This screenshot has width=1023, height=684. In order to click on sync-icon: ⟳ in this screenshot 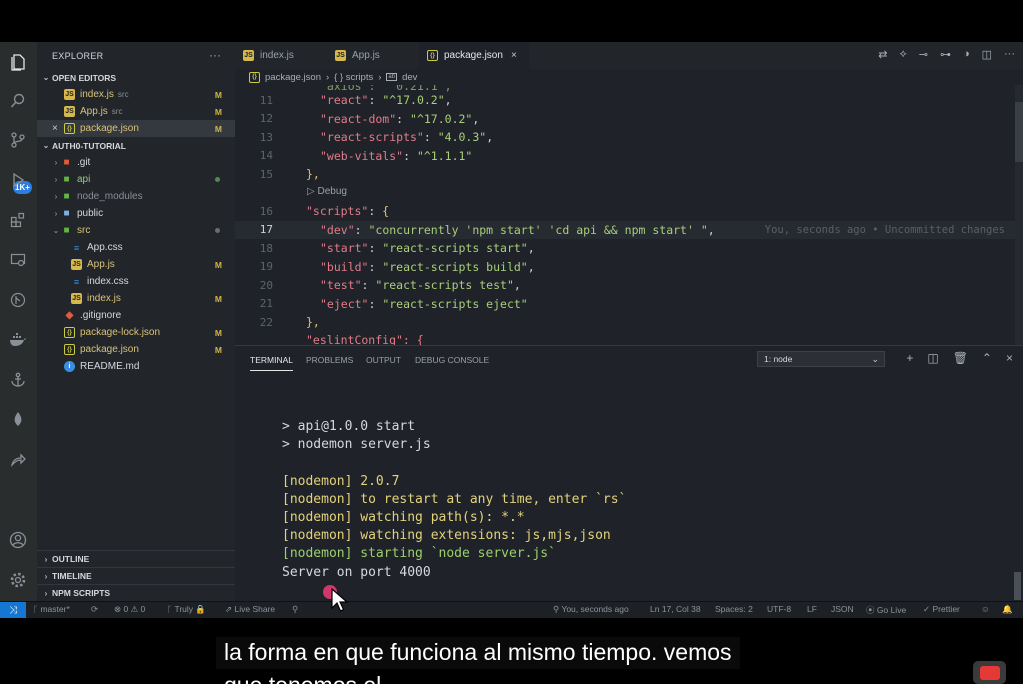, I will do `click(94, 609)`.